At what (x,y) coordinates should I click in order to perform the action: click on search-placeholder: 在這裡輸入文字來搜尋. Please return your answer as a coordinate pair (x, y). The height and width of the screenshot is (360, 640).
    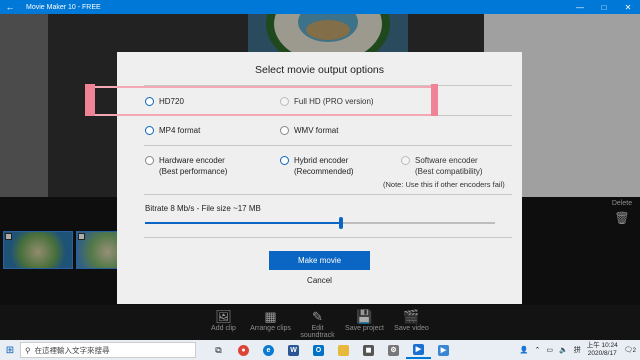
    Looking at the image, I should click on (72, 350).